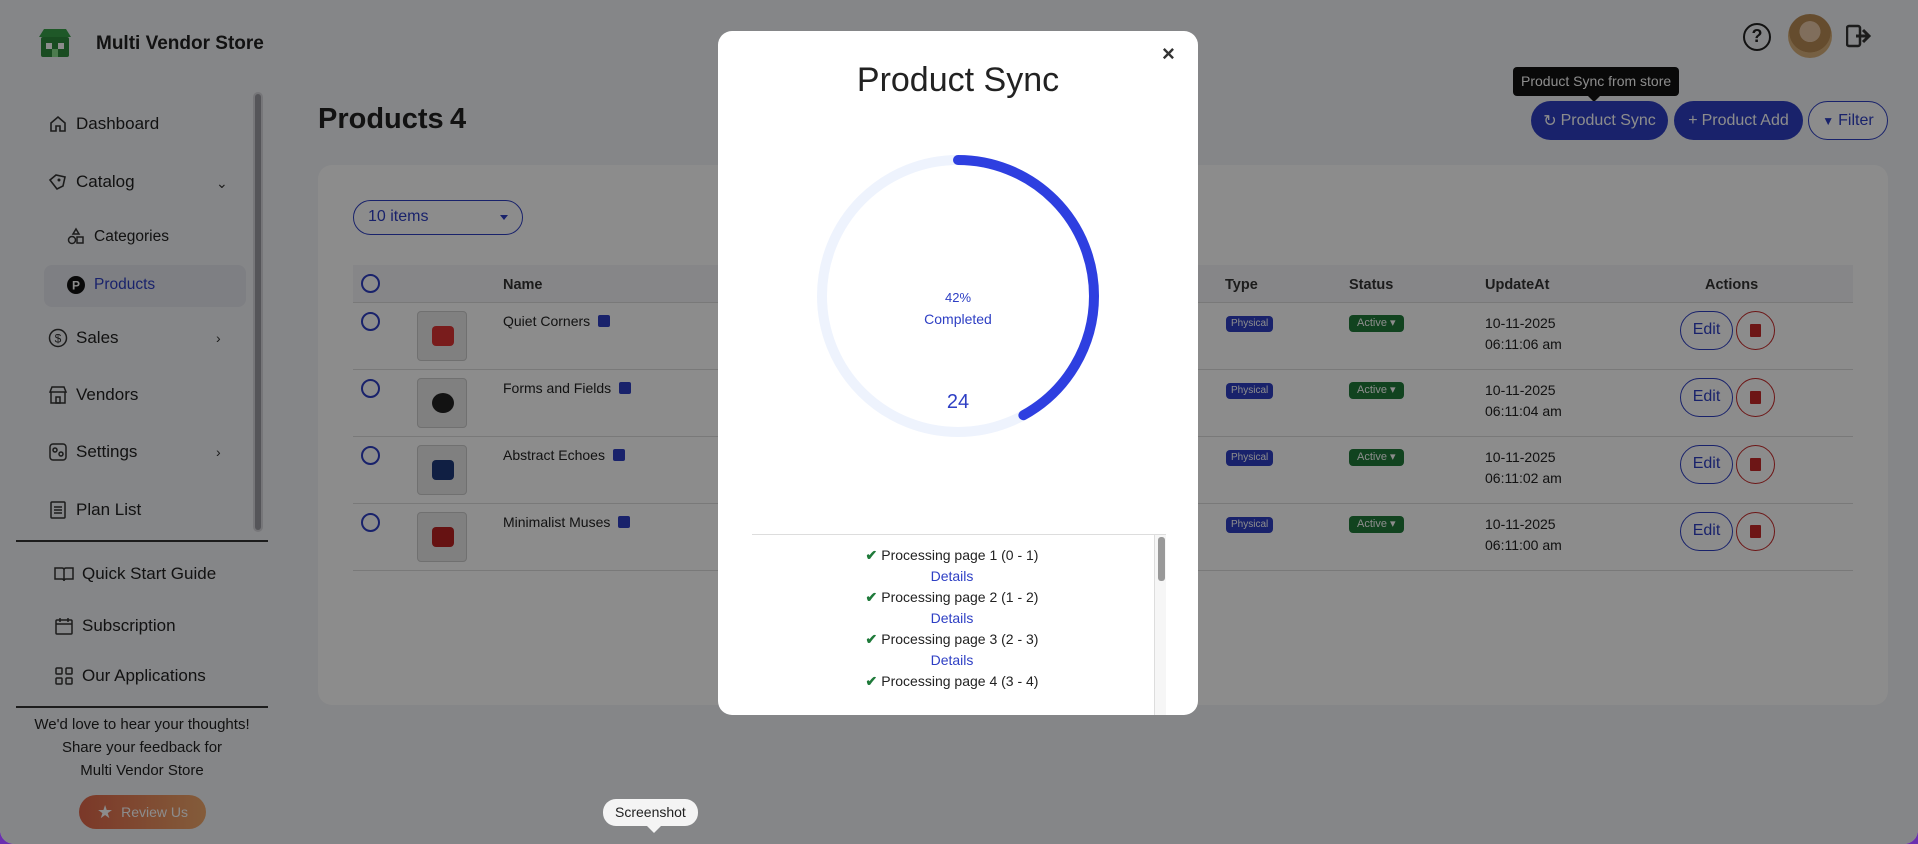 The image size is (1918, 844). Describe the element at coordinates (650, 816) in the screenshot. I see `screenshot-tooltip: Screenshot` at that location.